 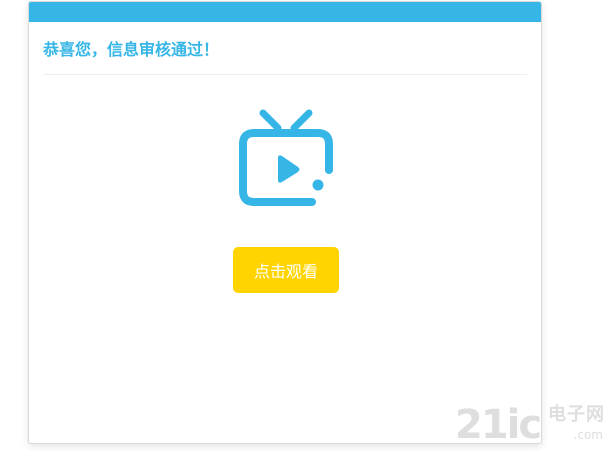 I want to click on watermark-url: .com, so click(x=588, y=435).